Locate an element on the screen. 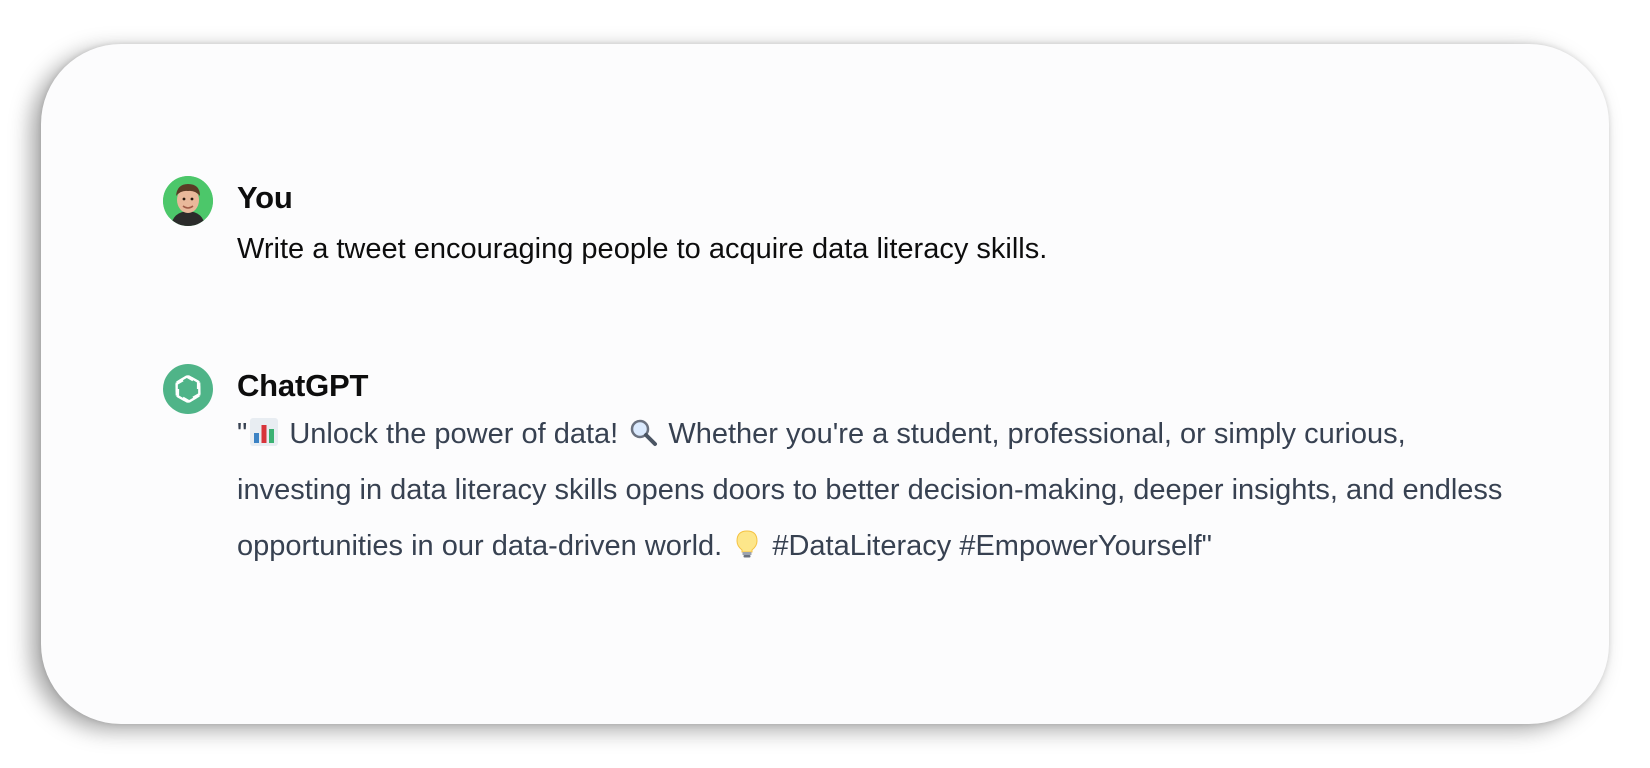  chatgpt-avatar is located at coordinates (188, 389).